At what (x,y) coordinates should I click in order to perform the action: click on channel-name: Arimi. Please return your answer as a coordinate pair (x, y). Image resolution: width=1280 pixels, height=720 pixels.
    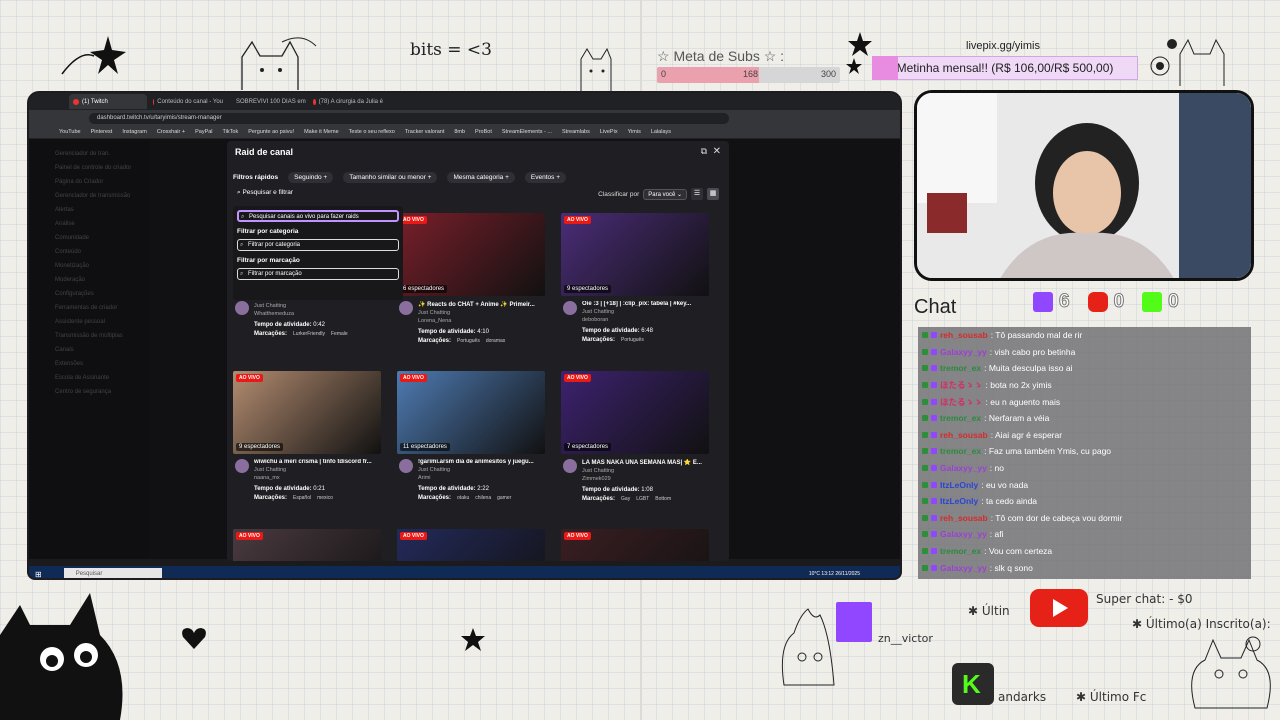
    Looking at the image, I should click on (481, 478).